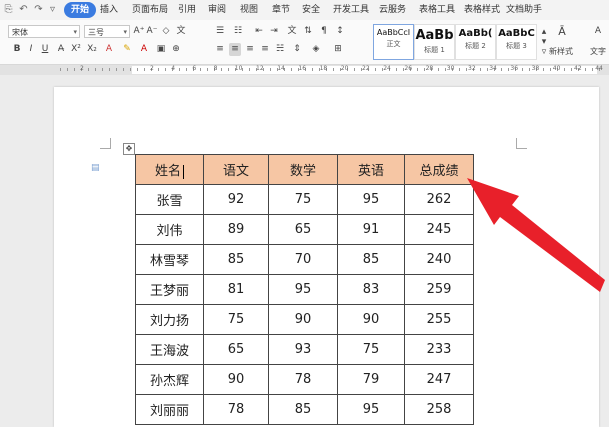 Image resolution: width=609 pixels, height=427 pixels. I want to click on red-arrow-annotation, so click(536, 235).